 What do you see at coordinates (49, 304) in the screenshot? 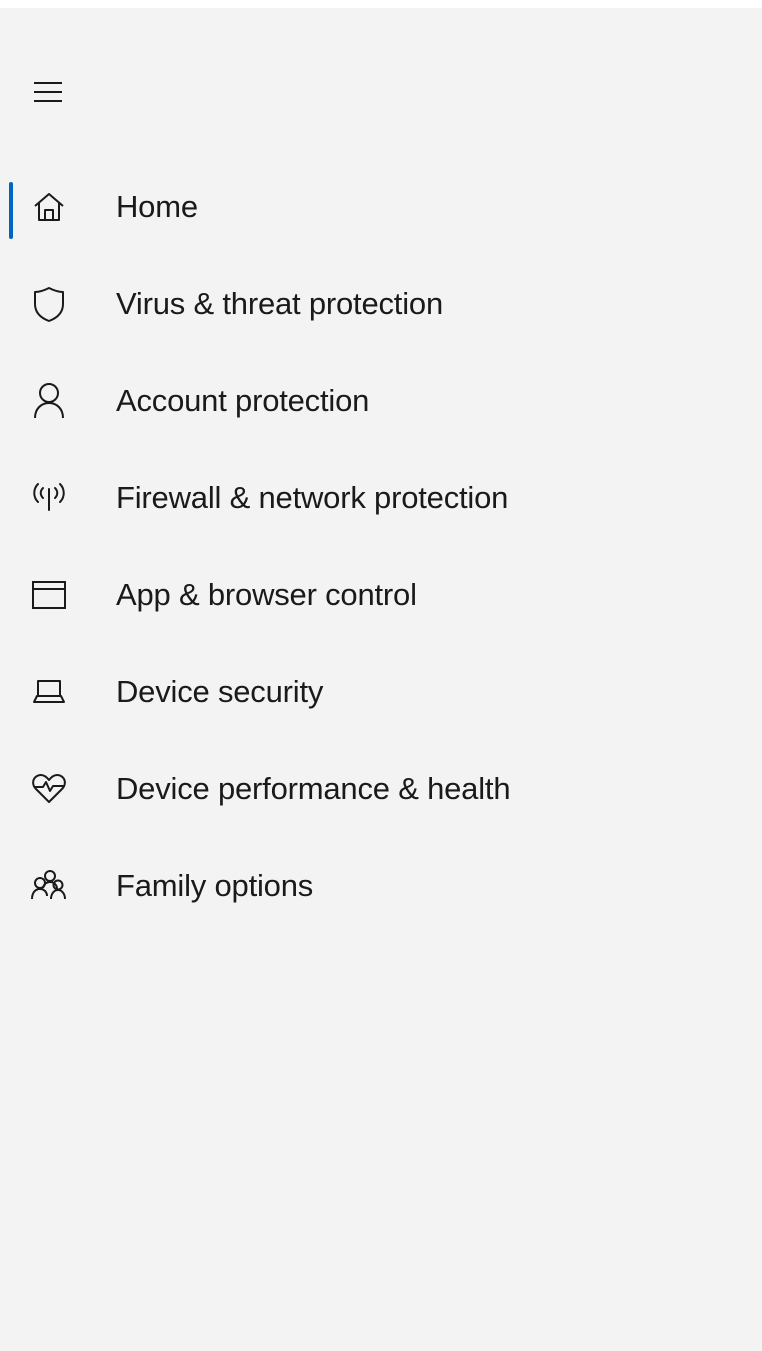
I see `shield-icon` at bounding box center [49, 304].